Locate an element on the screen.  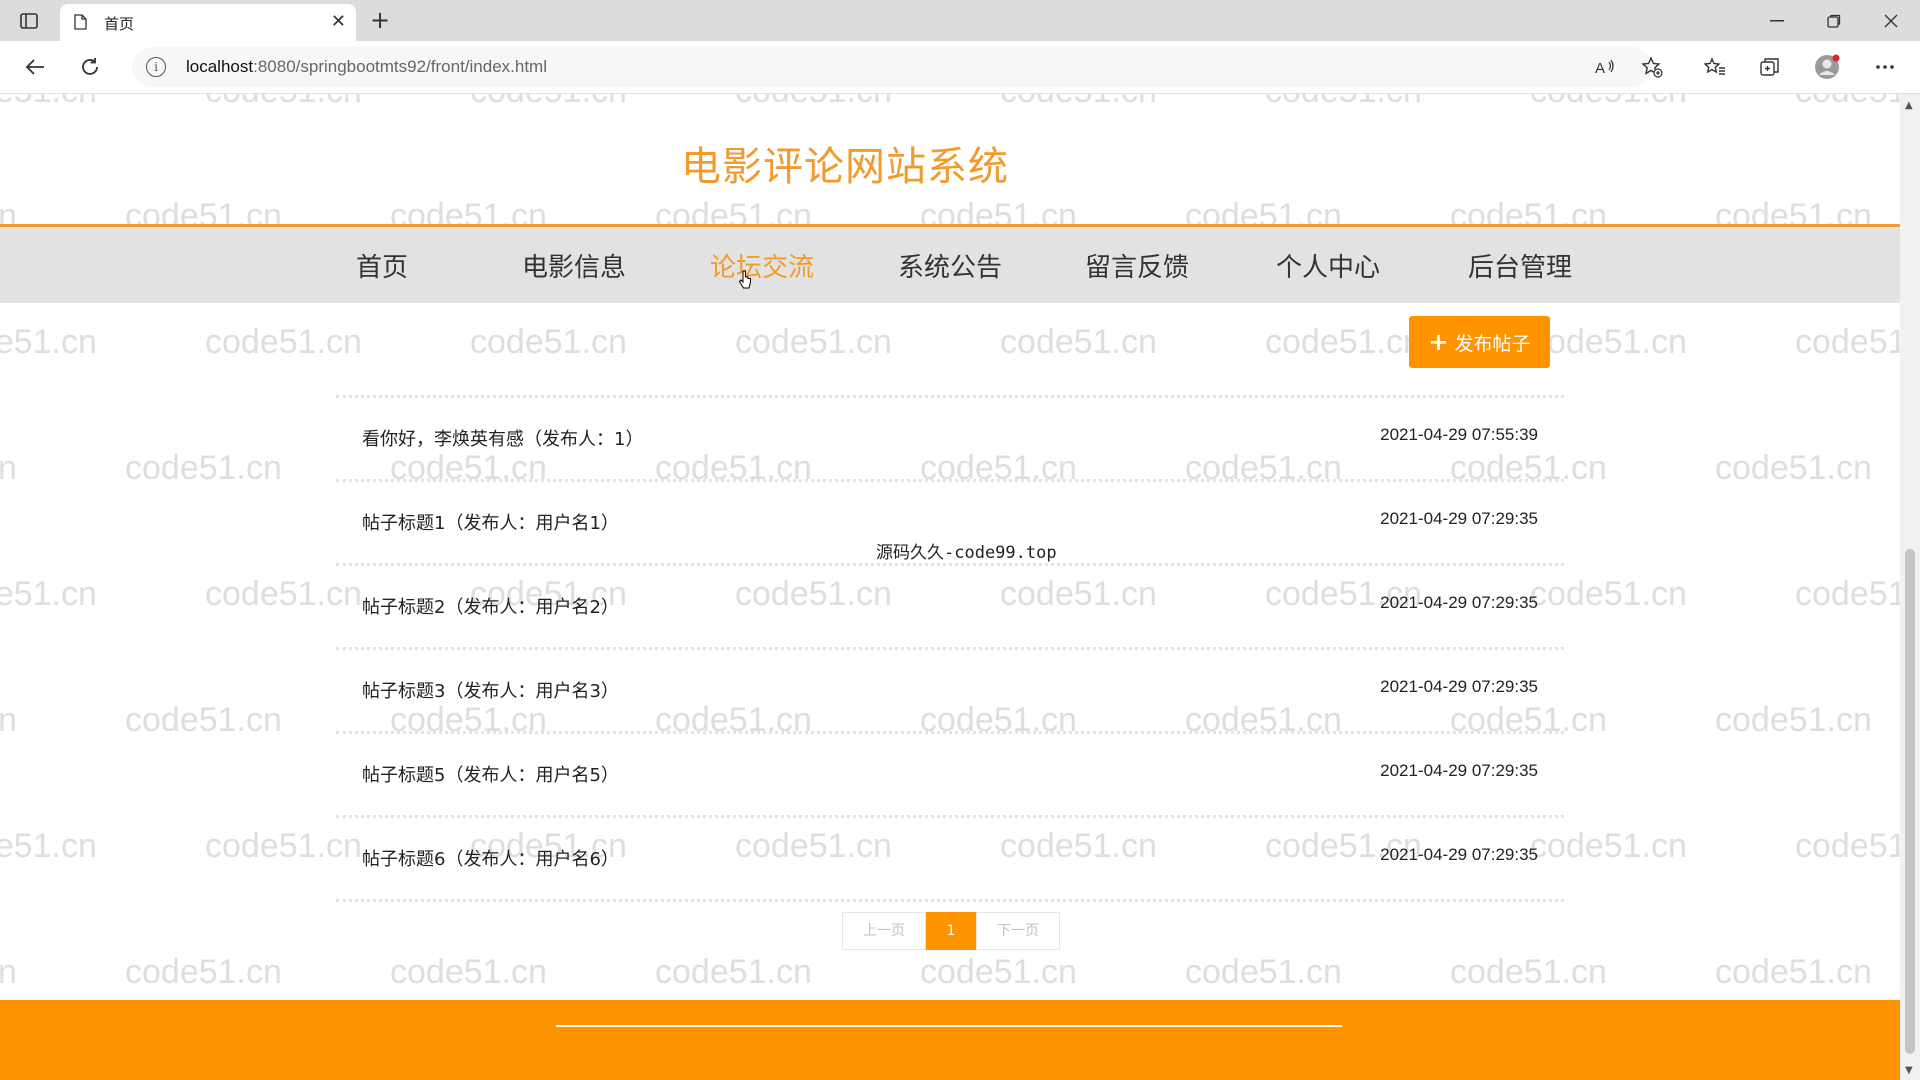
scrollbar: ▲ ▼ is located at coordinates (1910, 587).